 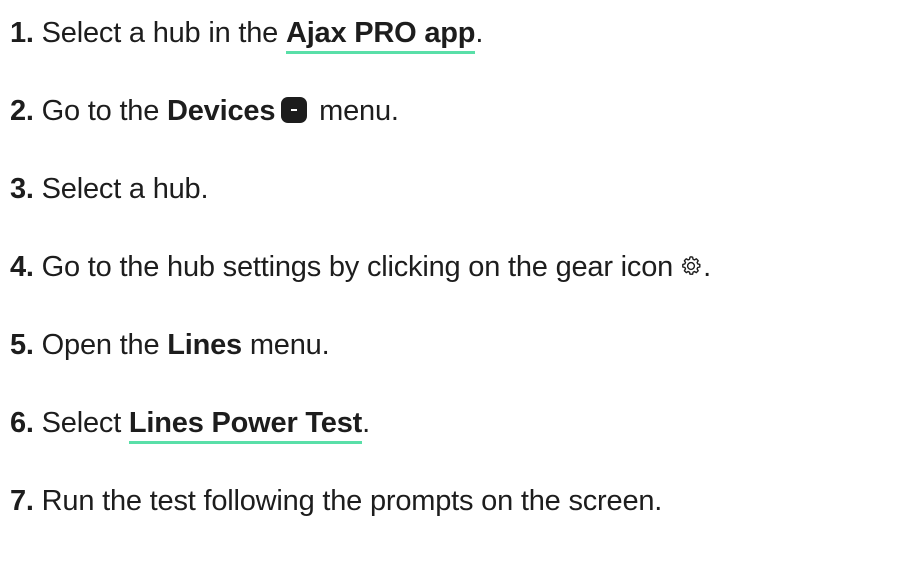 I want to click on step-text: Open the, so click(x=100, y=345).